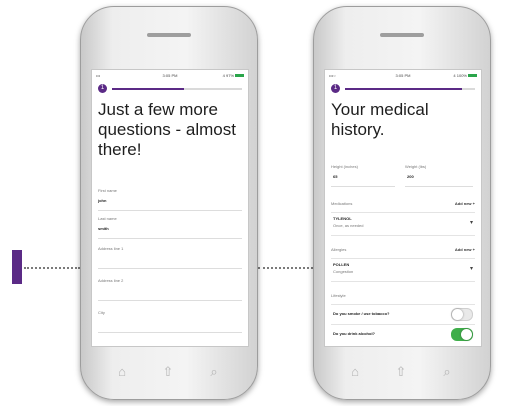  I want to click on smoking-question-row: Do you smoke / use tobacco?, so click(403, 313).